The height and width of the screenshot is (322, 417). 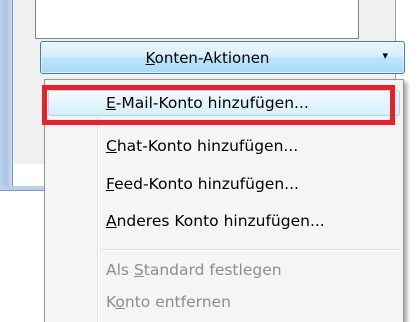 I want to click on chevron-down-icon: ▾, so click(x=385, y=55).